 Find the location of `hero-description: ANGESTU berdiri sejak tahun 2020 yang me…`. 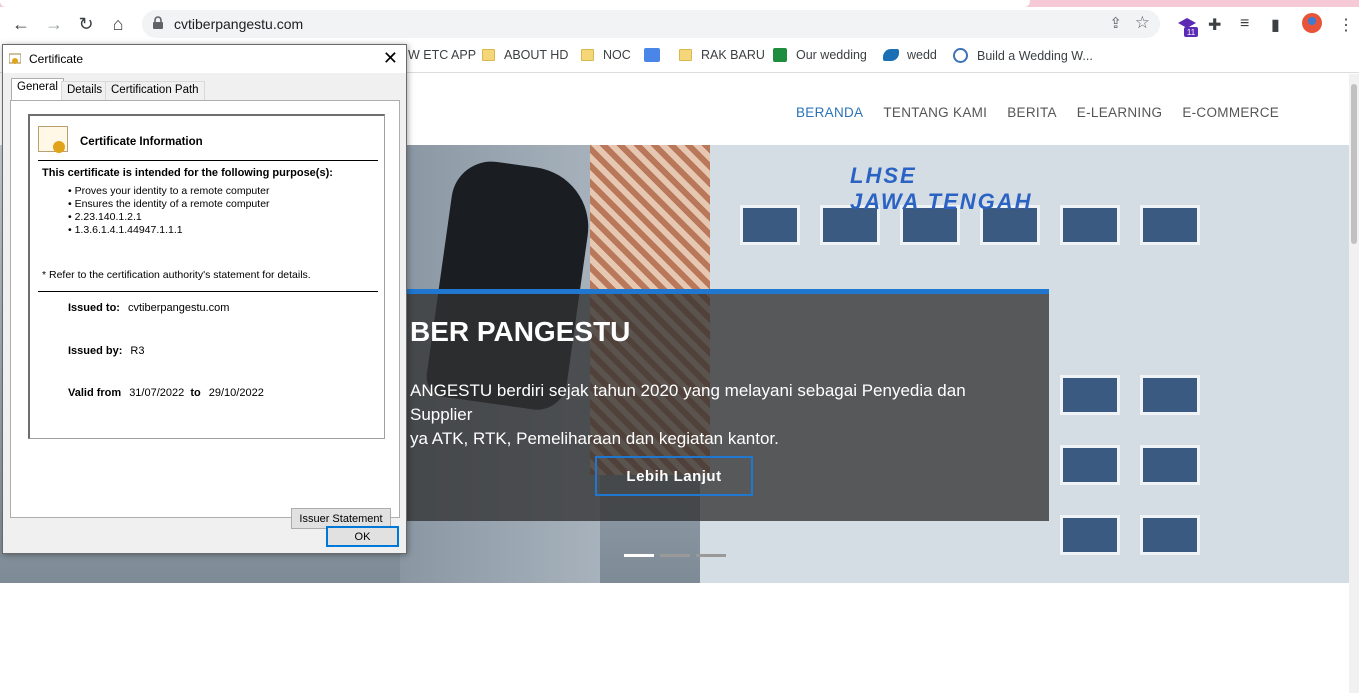

hero-description: ANGESTU berdiri sejak tahun 2020 yang me… is located at coordinates (688, 414).